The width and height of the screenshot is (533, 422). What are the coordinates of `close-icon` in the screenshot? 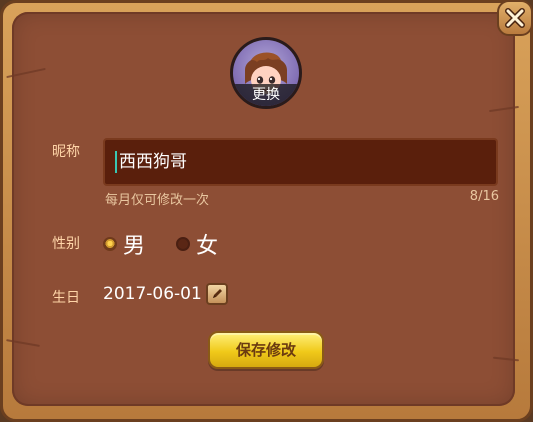 It's located at (515, 18).